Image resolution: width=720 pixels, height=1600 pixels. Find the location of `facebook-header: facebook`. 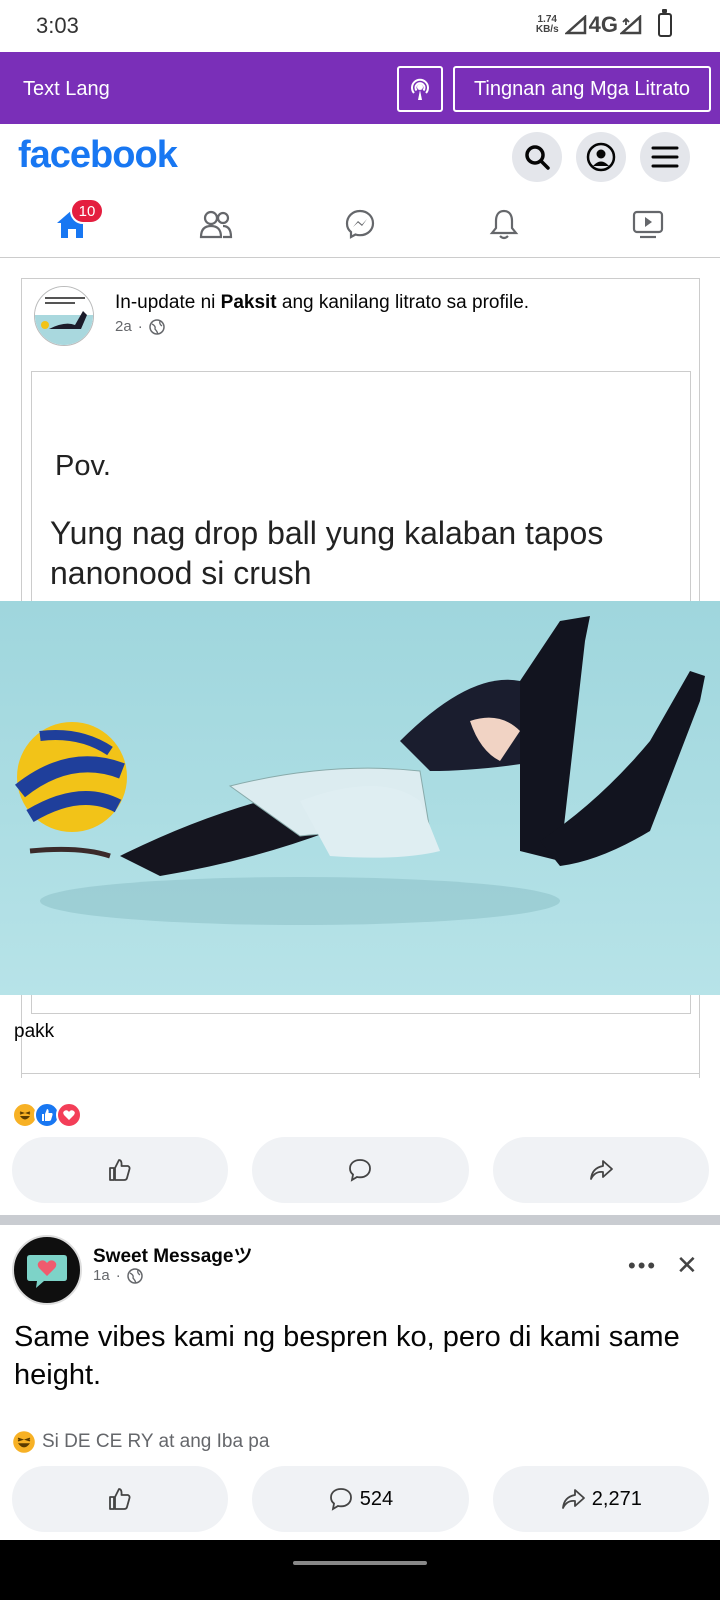

facebook-header: facebook is located at coordinates (360, 157).